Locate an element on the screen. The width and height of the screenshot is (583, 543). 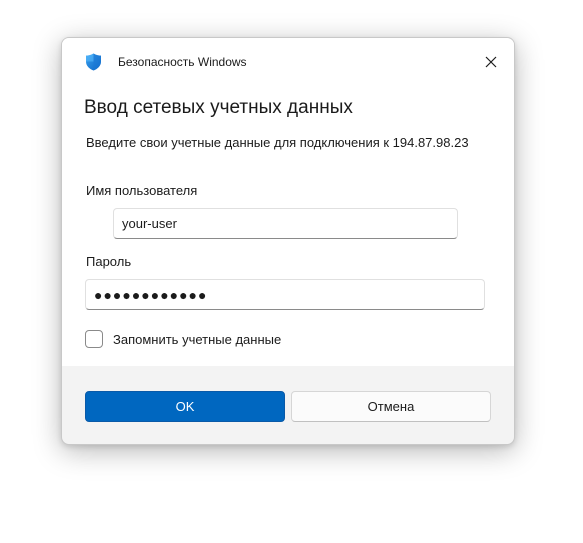
remember-credentials-row: Запомнить учетные данные is located at coordinates (183, 339).